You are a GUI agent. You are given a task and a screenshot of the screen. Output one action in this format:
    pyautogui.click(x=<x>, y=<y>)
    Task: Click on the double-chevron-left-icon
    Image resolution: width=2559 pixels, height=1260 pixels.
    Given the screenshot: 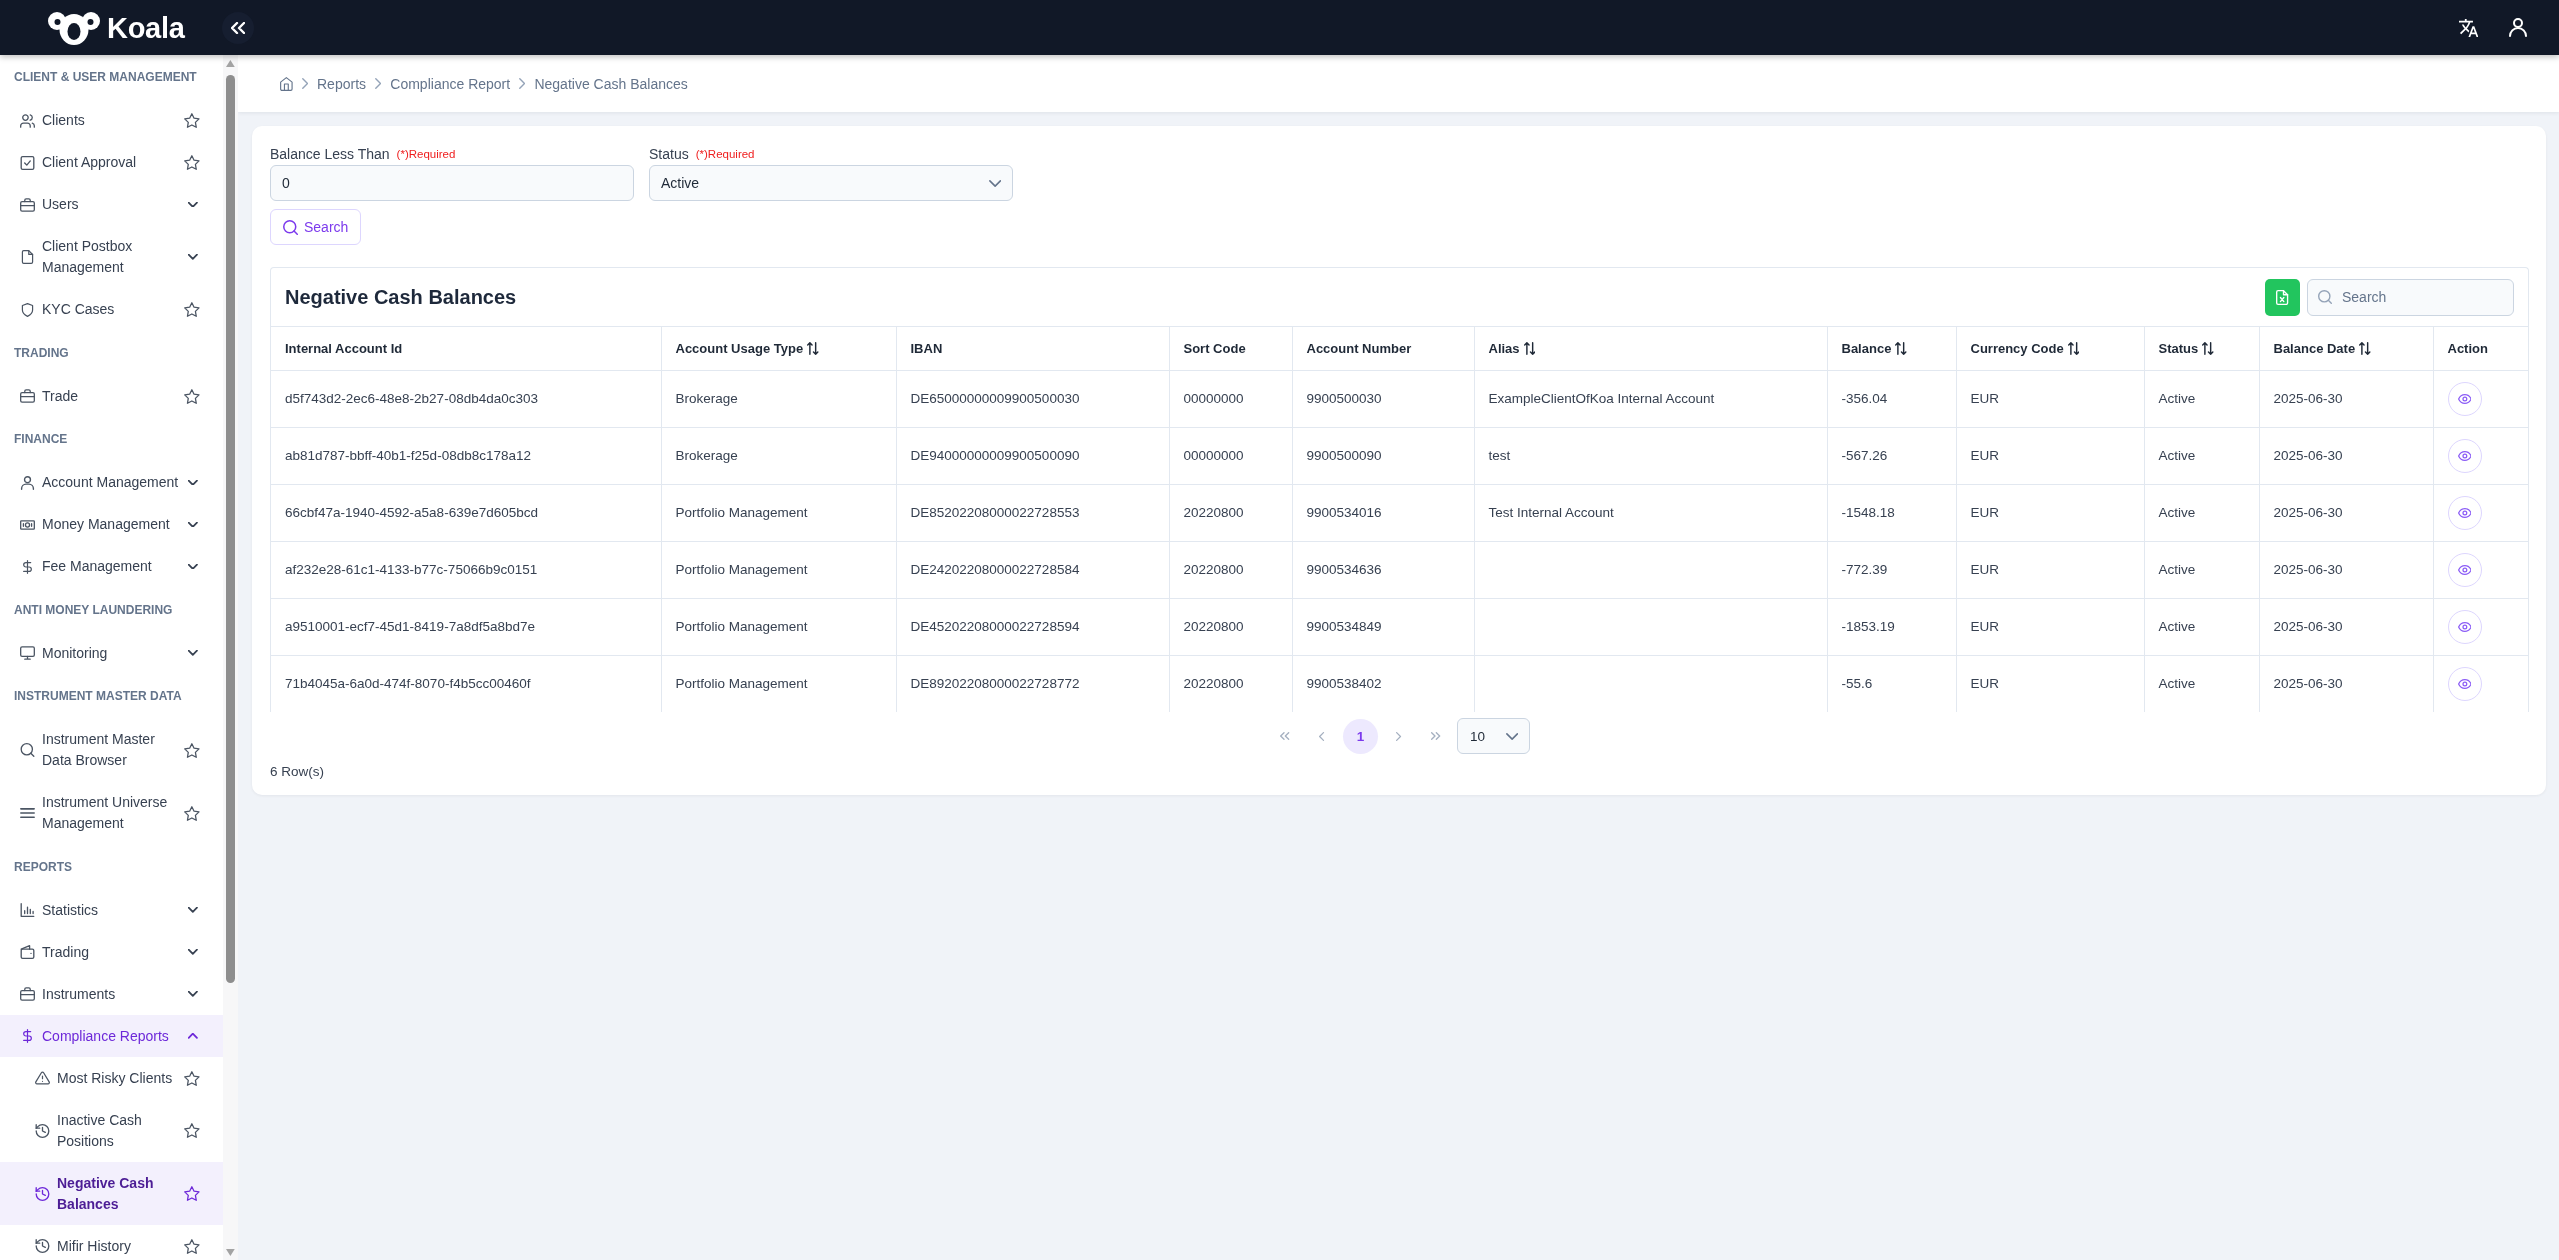 What is the action you would take?
    pyautogui.click(x=238, y=27)
    